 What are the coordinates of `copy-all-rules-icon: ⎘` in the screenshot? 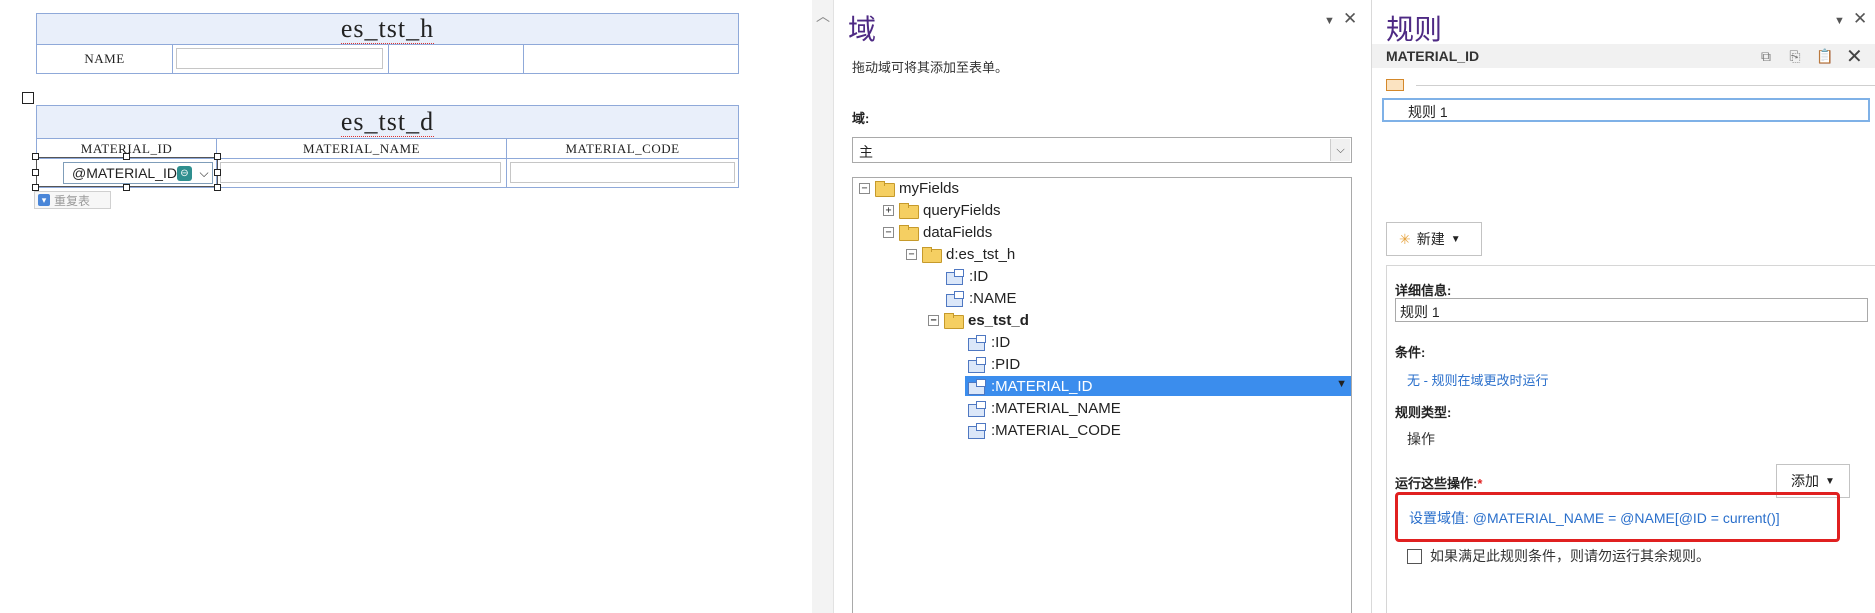 It's located at (1795, 56).